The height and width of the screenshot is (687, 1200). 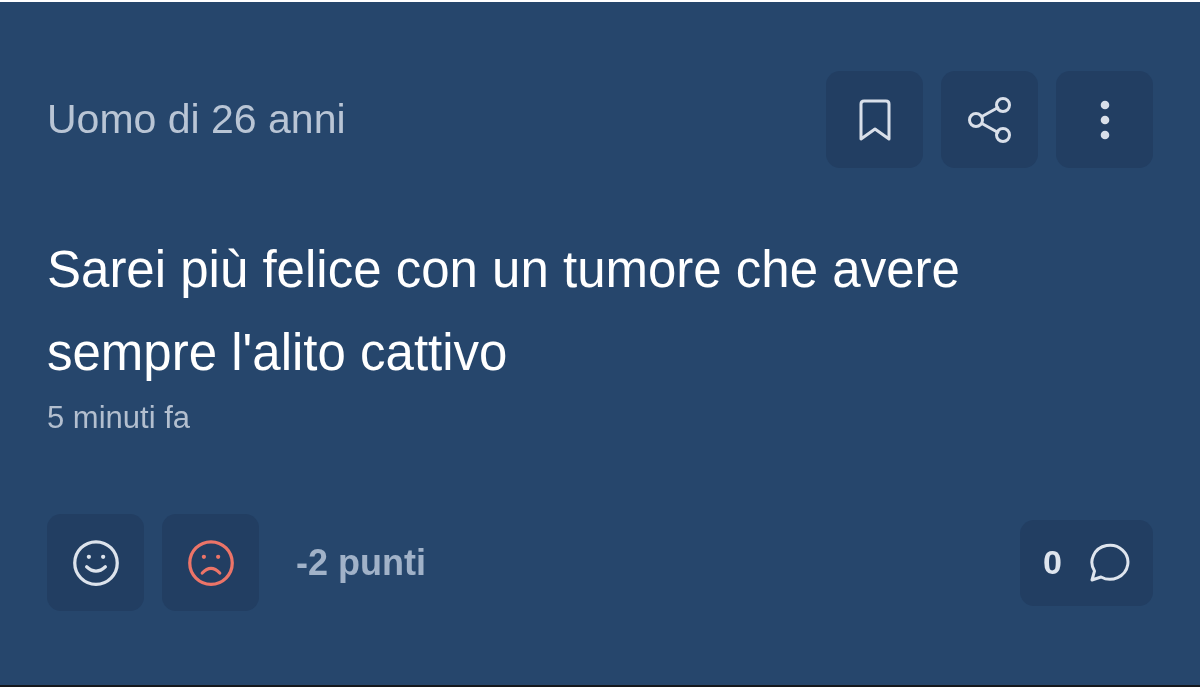 I want to click on author-label: Uomo di 26 anni, so click(x=196, y=119).